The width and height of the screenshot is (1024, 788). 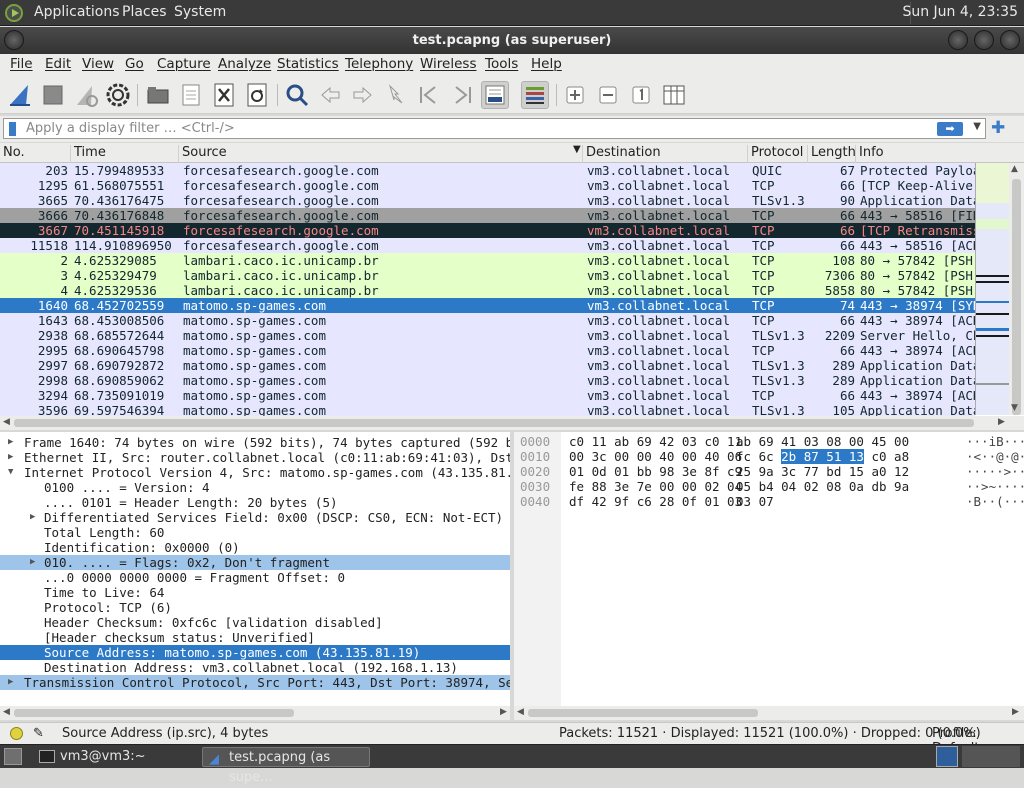 I want to click on column-destination: Destination, so click(x=664, y=154).